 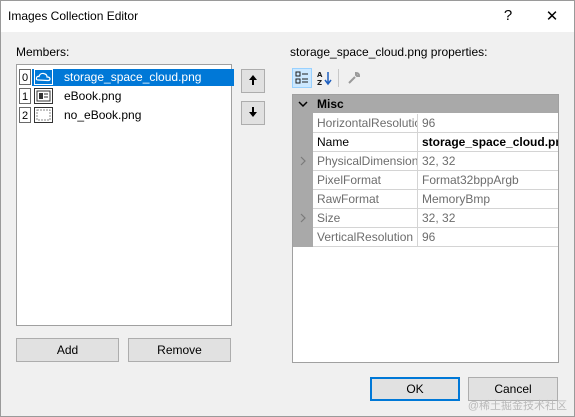 I want to click on list-item: 2 no_eBook.png, so click(x=124, y=115).